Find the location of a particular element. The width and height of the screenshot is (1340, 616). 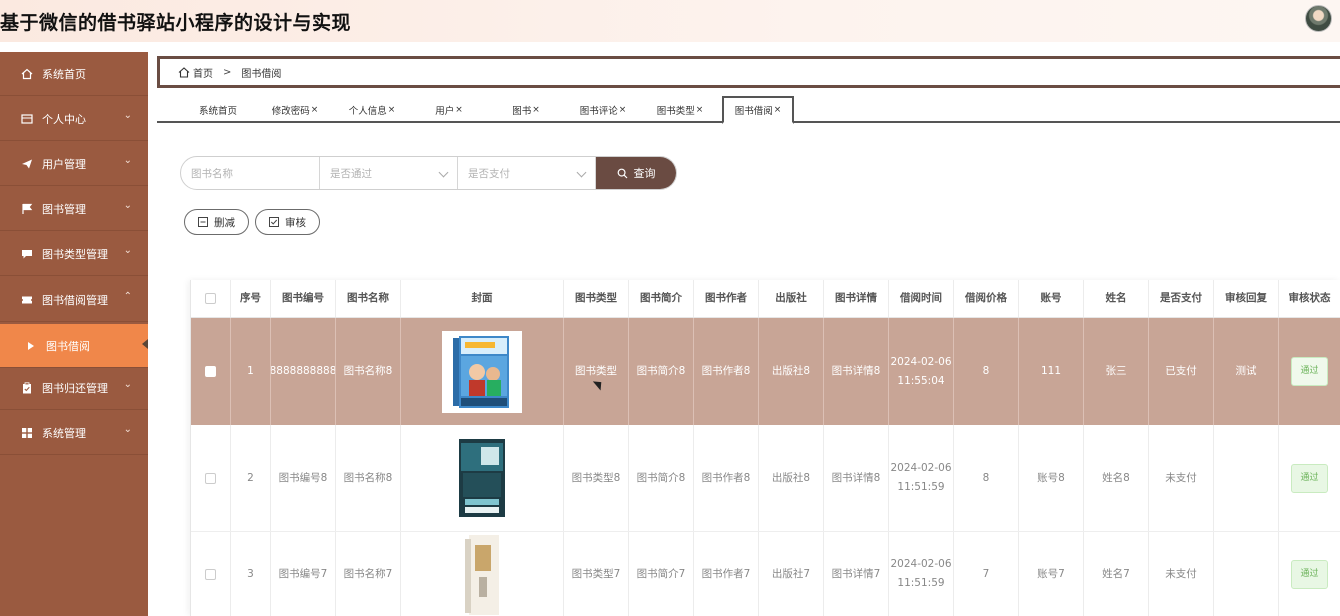

reply-cell: 测试 is located at coordinates (1246, 371).